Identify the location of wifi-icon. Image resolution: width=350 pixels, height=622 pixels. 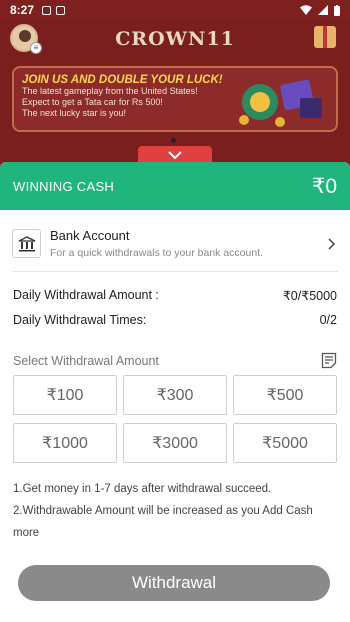
(306, 10).